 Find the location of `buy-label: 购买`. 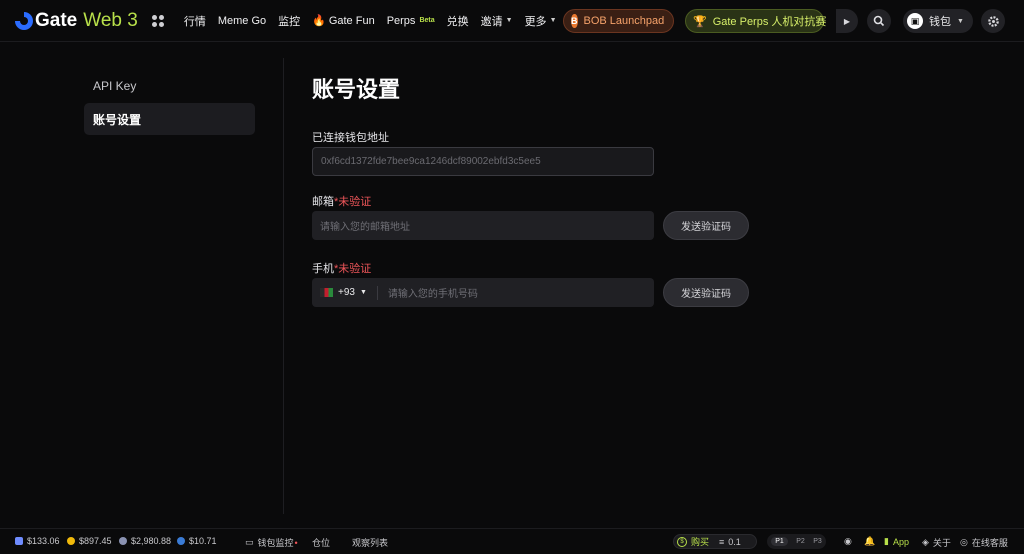

buy-label: 购买 is located at coordinates (700, 542).